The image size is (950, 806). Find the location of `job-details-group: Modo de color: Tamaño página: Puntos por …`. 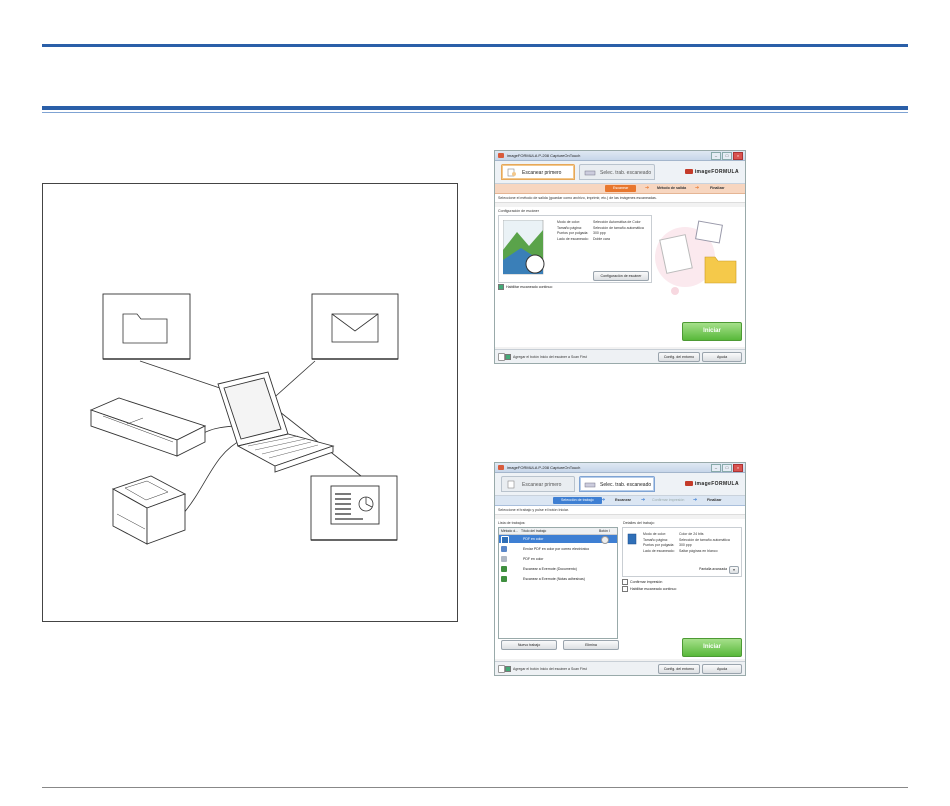

job-details-group: Modo de color: Tamaño página: Puntos por … is located at coordinates (682, 552).